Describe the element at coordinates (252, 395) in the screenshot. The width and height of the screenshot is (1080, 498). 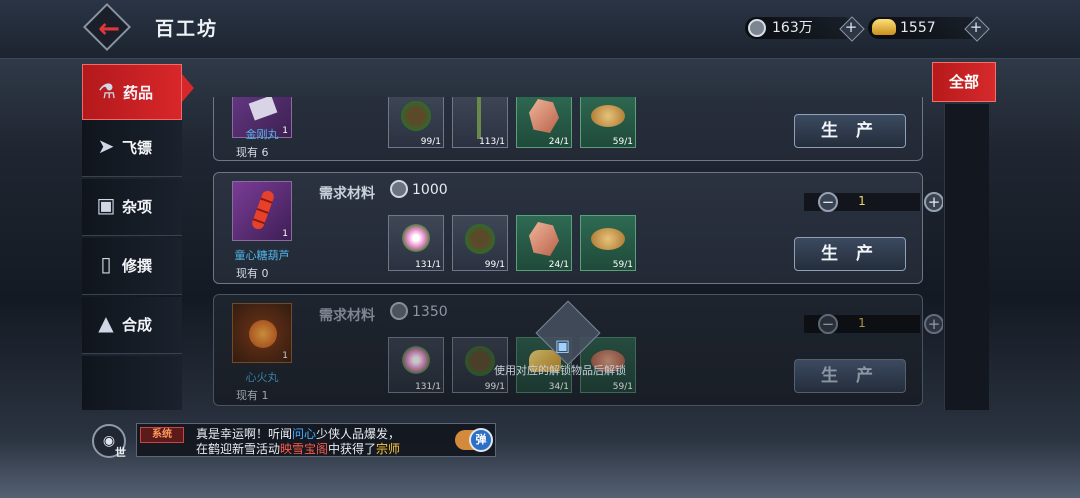
I see `item-owned: 现有 1` at that location.